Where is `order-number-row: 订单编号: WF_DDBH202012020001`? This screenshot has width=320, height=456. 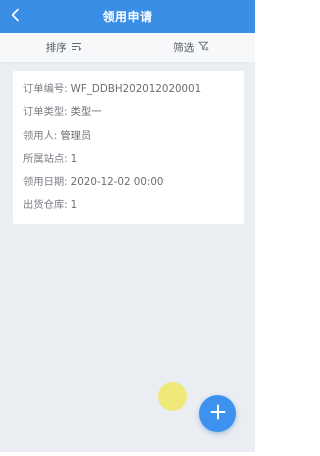
order-number-row: 订单编号: WF_DDBH202012020001 is located at coordinates (133, 89).